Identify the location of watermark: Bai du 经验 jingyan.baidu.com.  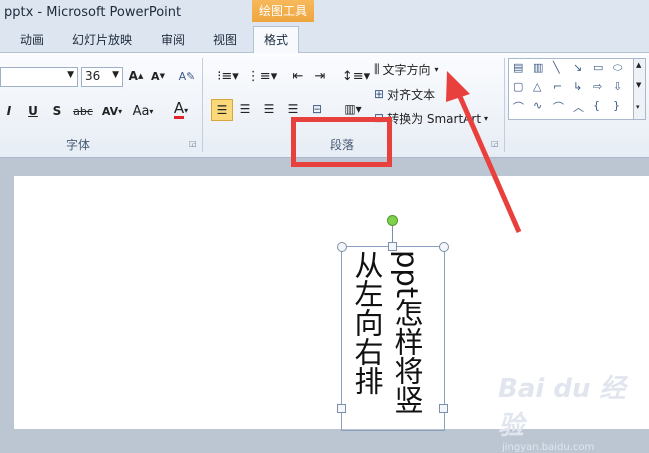
(573, 410).